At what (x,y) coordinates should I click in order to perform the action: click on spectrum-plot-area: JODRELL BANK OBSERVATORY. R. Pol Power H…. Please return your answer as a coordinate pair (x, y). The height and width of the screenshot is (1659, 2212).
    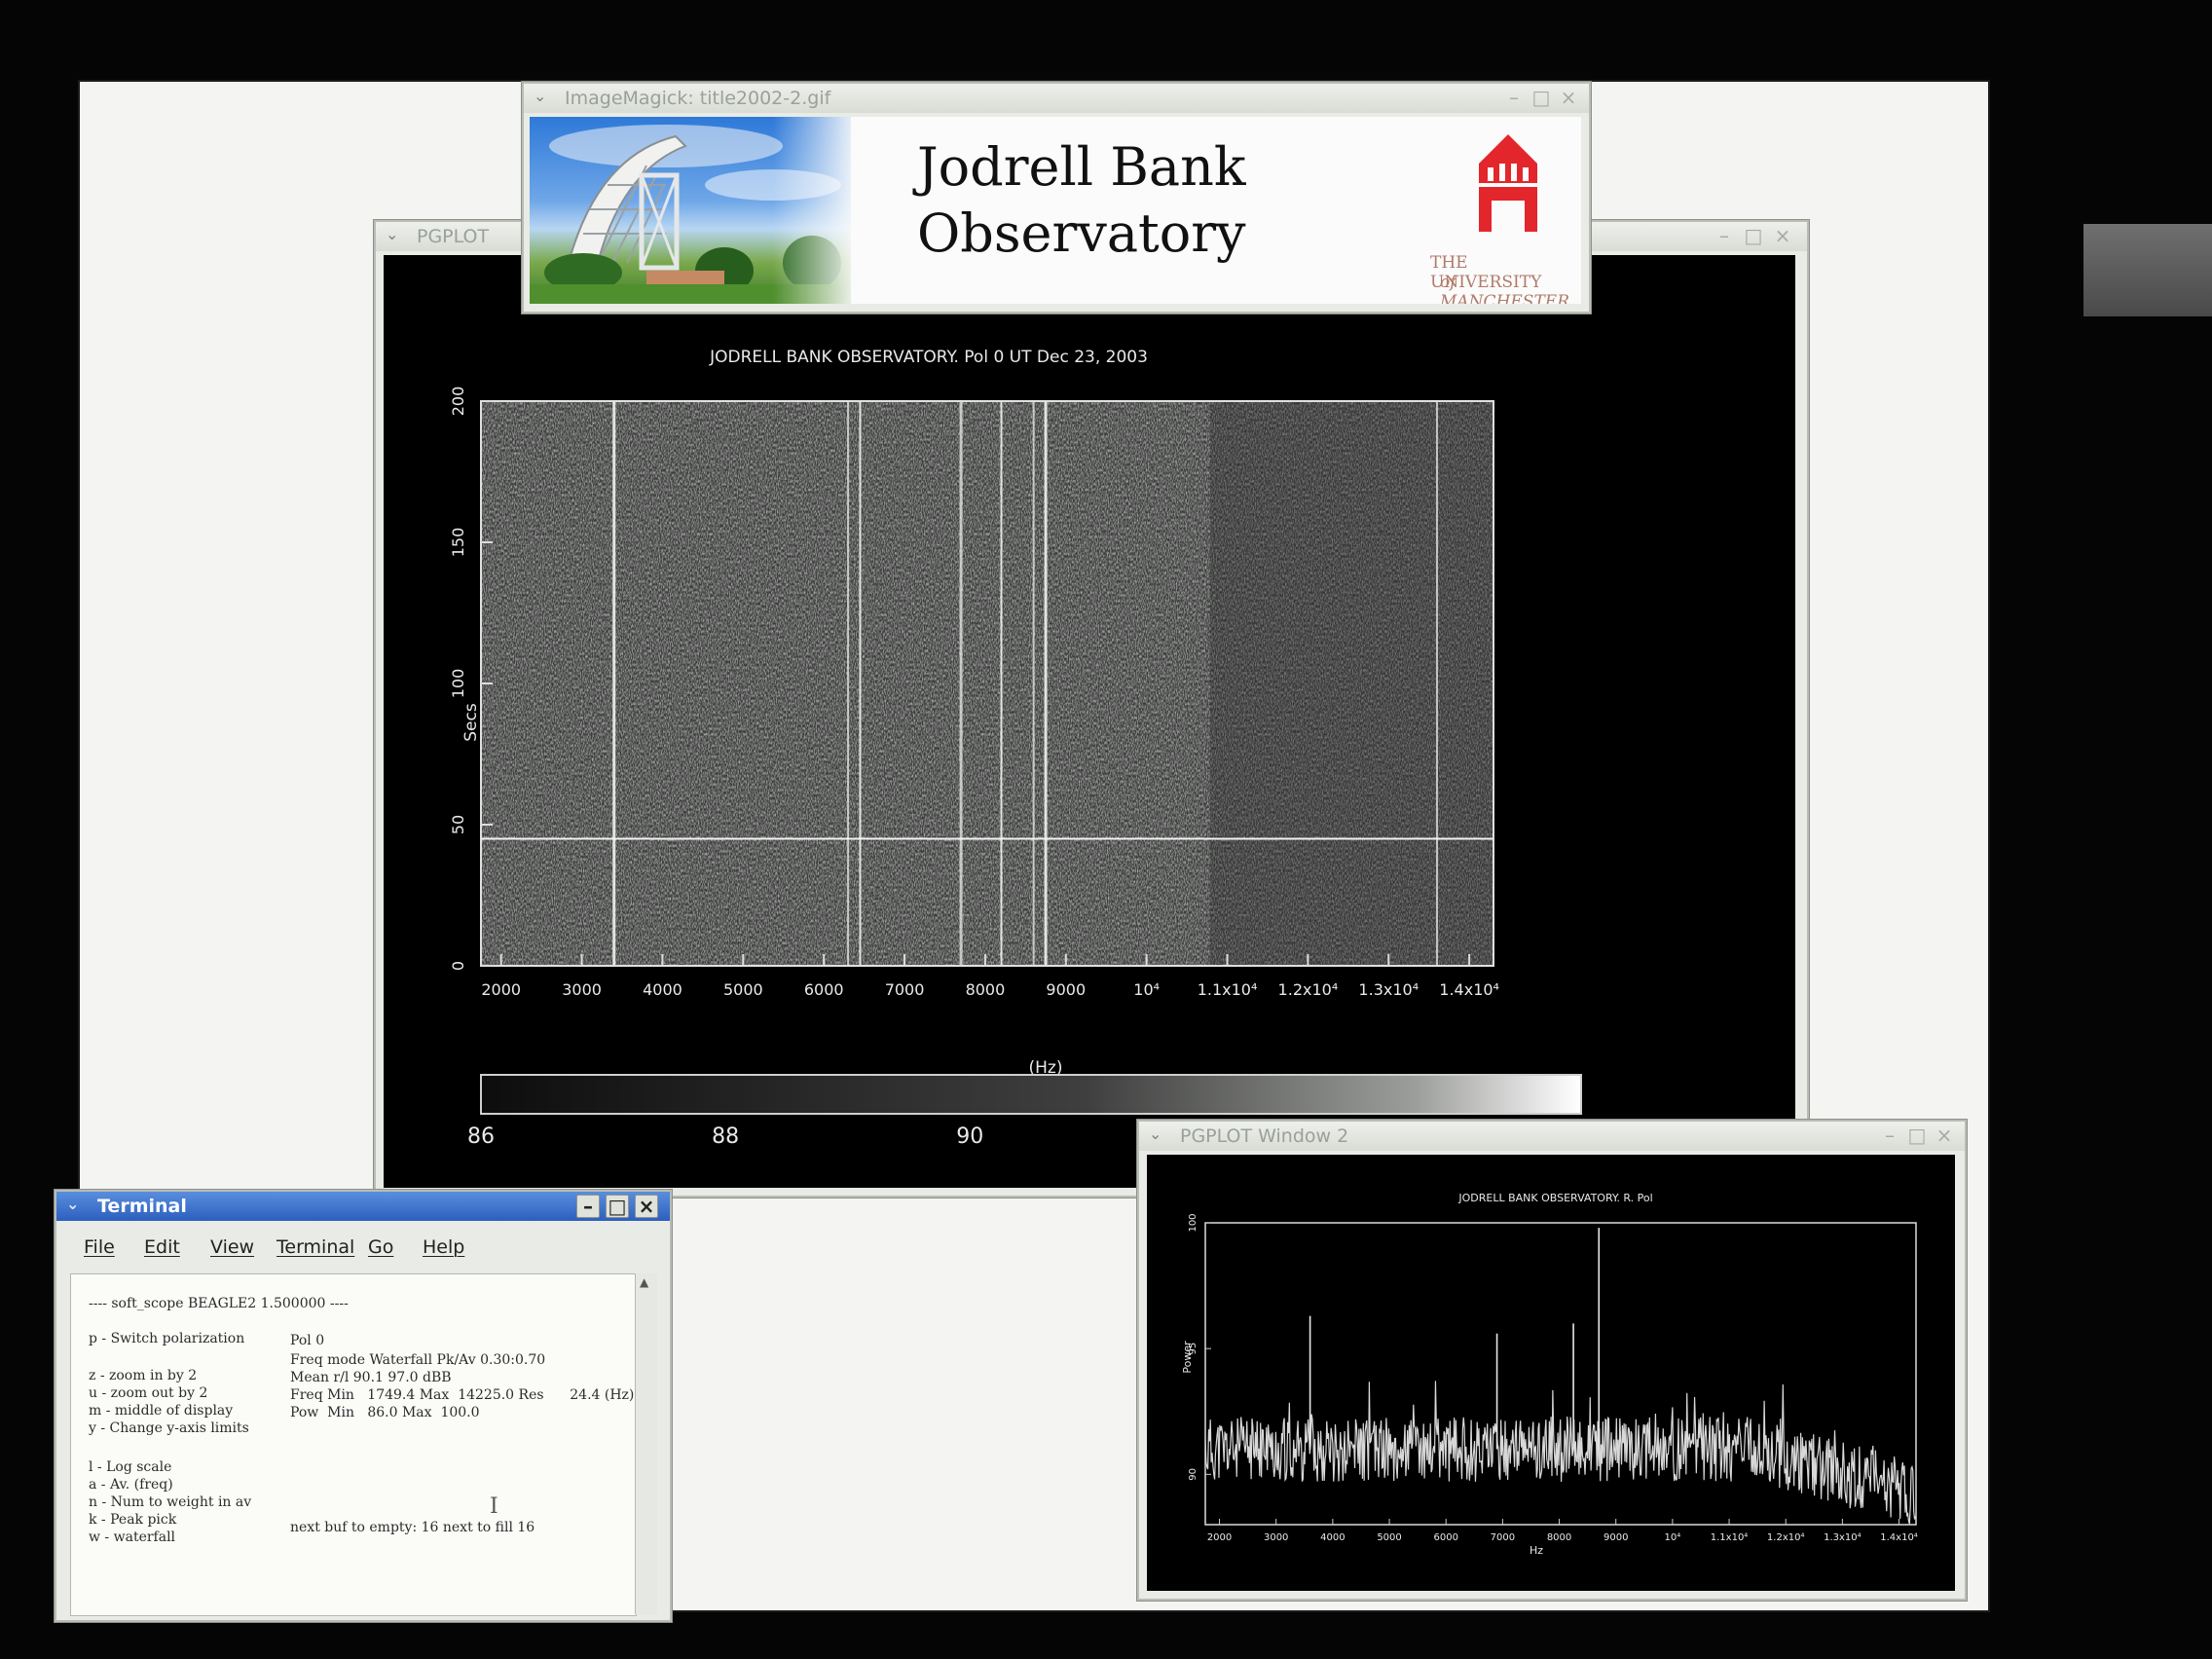
    Looking at the image, I should click on (1551, 1373).